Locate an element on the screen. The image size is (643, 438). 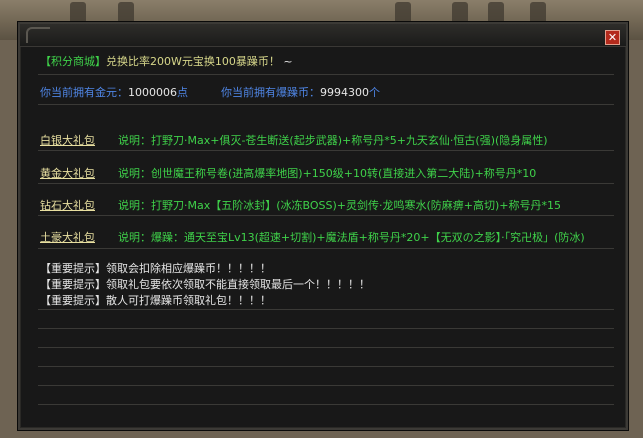
tilde-mark: ~ is located at coordinates (288, 61).